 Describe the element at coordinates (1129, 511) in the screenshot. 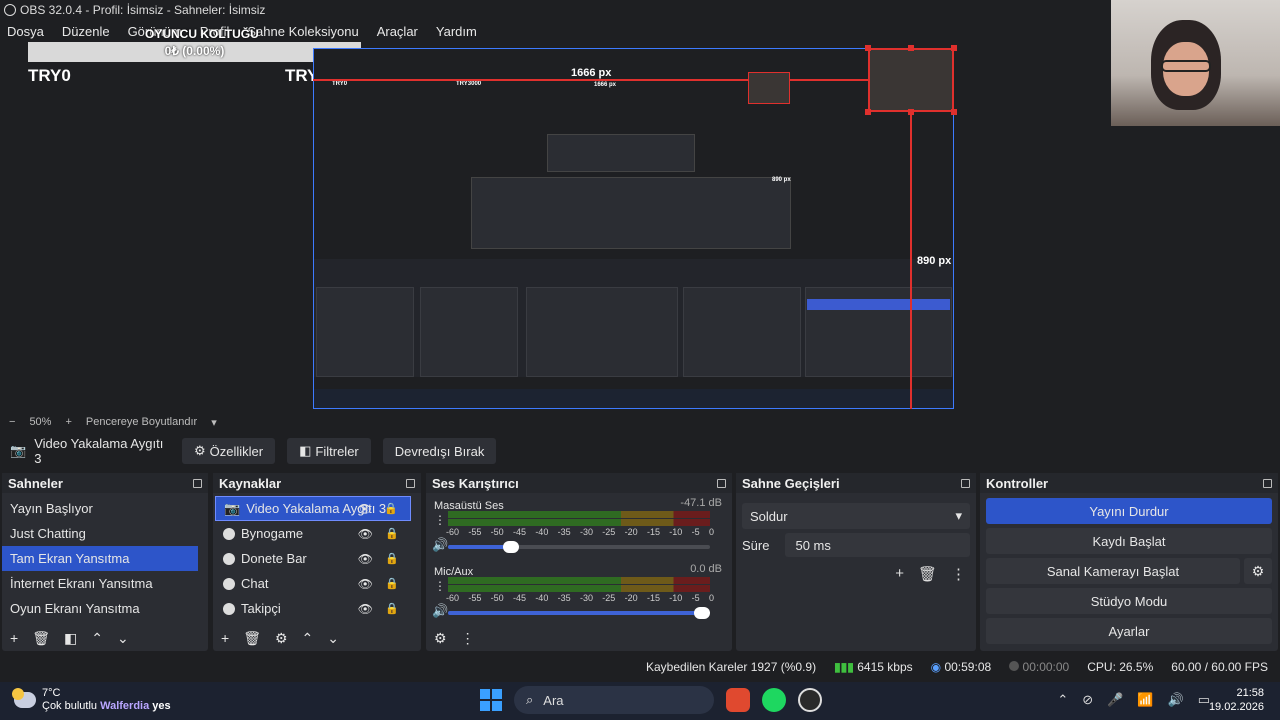

I see `stop-stream-button: Yayını Durdur` at that location.